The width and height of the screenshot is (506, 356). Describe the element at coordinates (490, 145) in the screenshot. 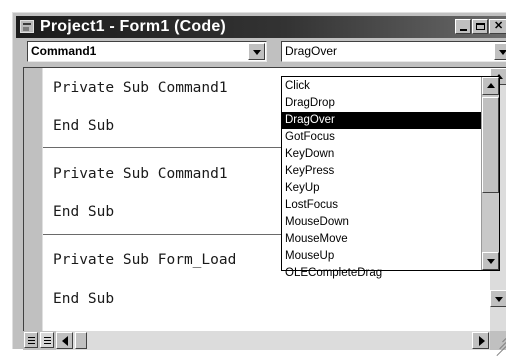

I see `dropdown-scroll-thumb` at that location.